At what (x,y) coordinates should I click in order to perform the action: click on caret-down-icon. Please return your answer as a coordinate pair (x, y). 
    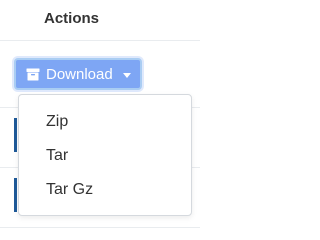
    Looking at the image, I should click on (126, 75).